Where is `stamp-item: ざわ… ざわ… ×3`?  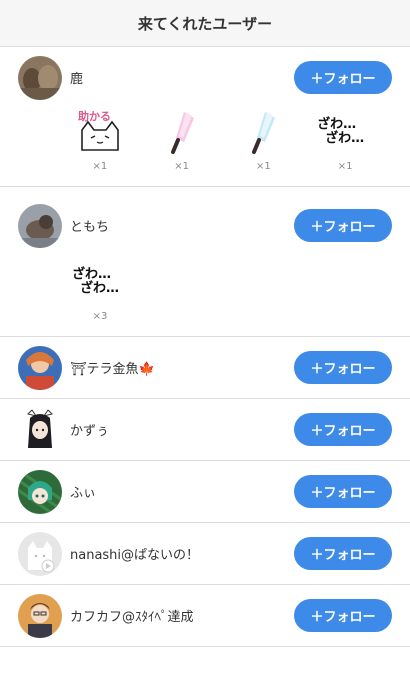
stamp-item: ざわ… ざわ… ×3 is located at coordinates (100, 290).